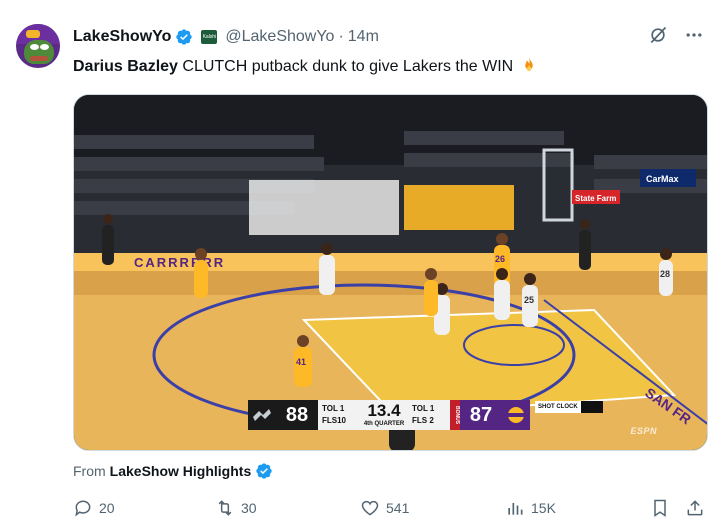 This screenshot has width=719, height=529. What do you see at coordinates (662, 179) in the screenshot?
I see `carmax-ad: CarMax` at bounding box center [662, 179].